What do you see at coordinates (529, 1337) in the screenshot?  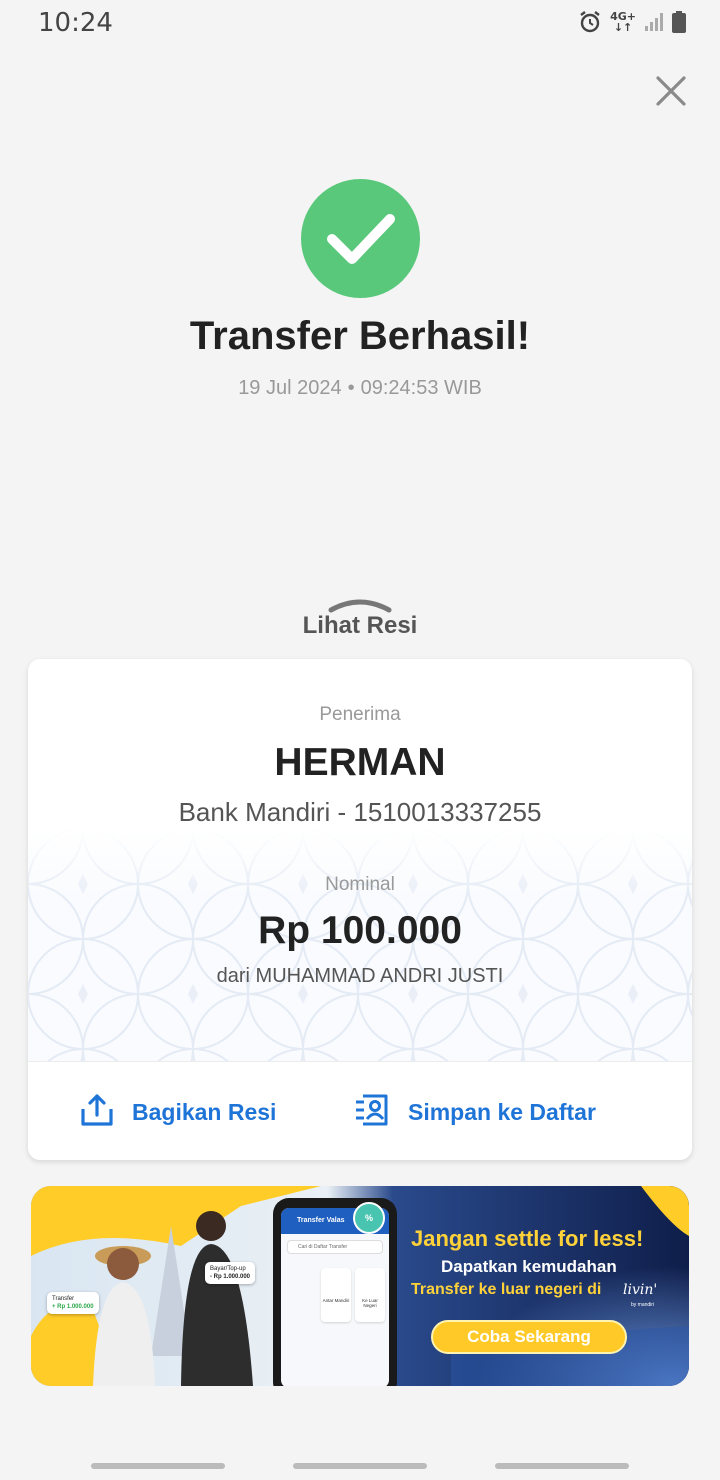 I see `promo-cta-button: Coba Sekarang` at bounding box center [529, 1337].